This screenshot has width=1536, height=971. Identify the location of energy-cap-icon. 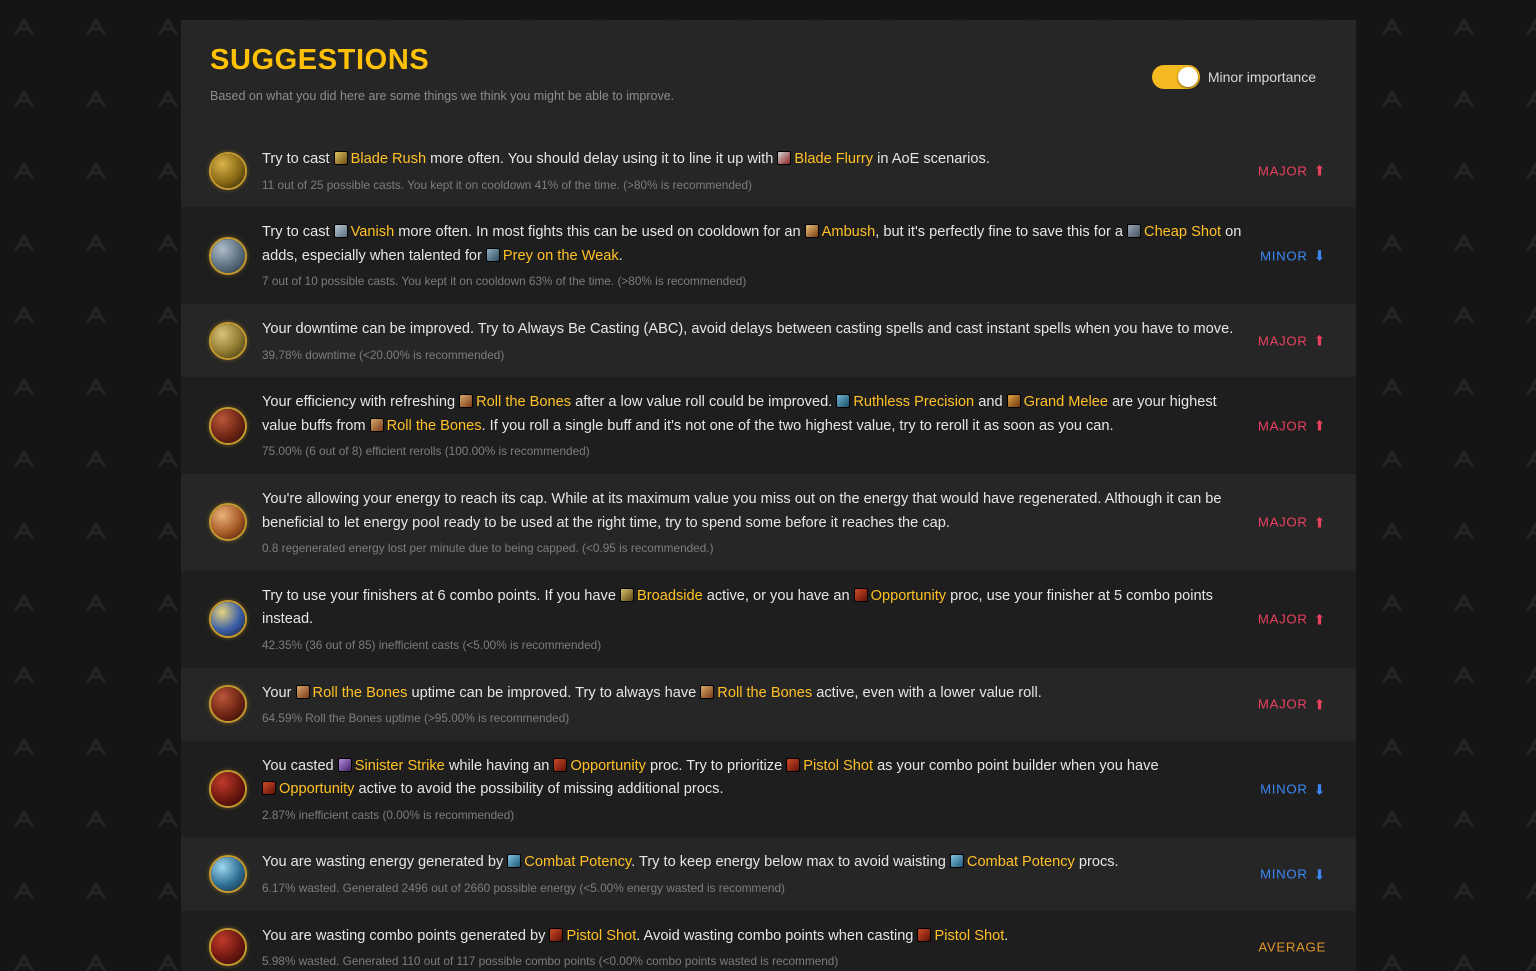
(228, 522).